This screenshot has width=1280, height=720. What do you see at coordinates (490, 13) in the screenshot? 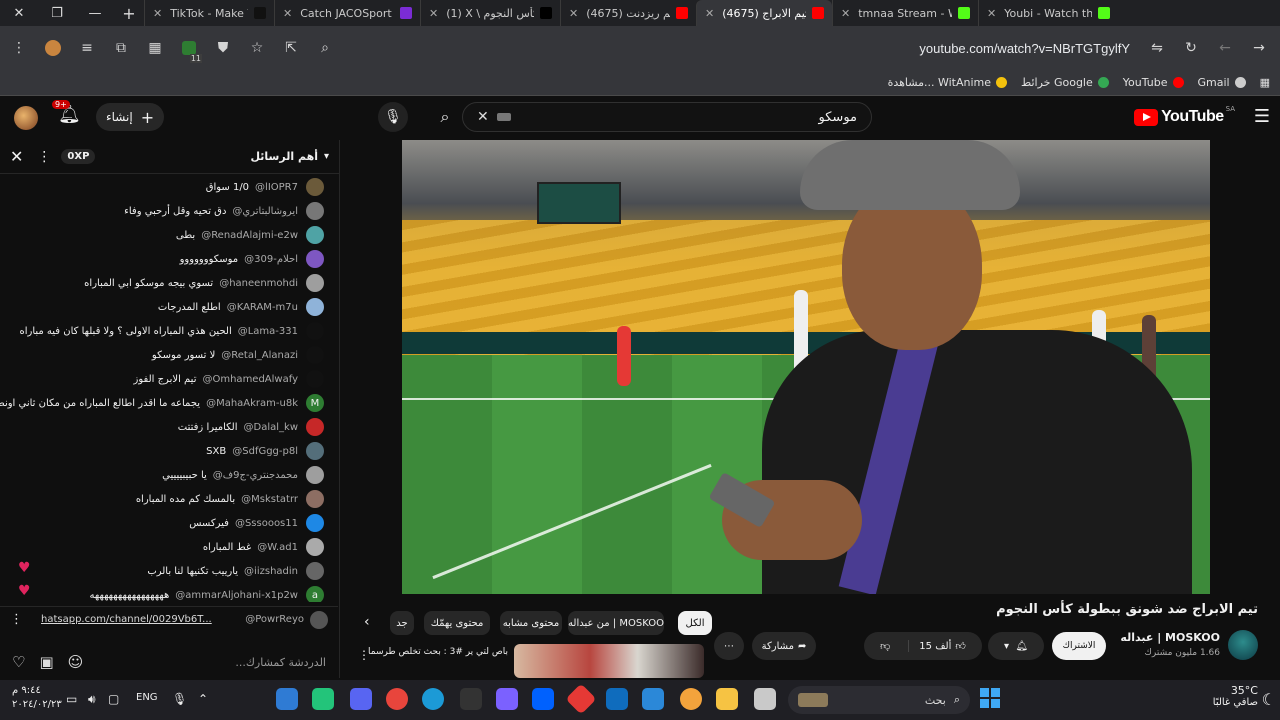
I see `browser-tab: ✕ (1) X \ كأس النجوم @` at bounding box center [490, 13].